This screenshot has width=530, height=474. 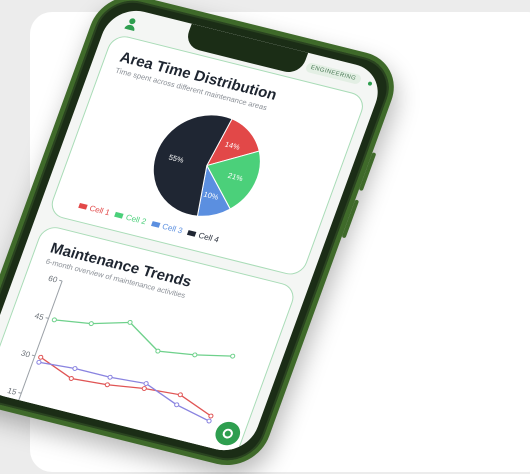 What do you see at coordinates (53, 279) in the screenshot?
I see `y-tick-label: 60` at bounding box center [53, 279].